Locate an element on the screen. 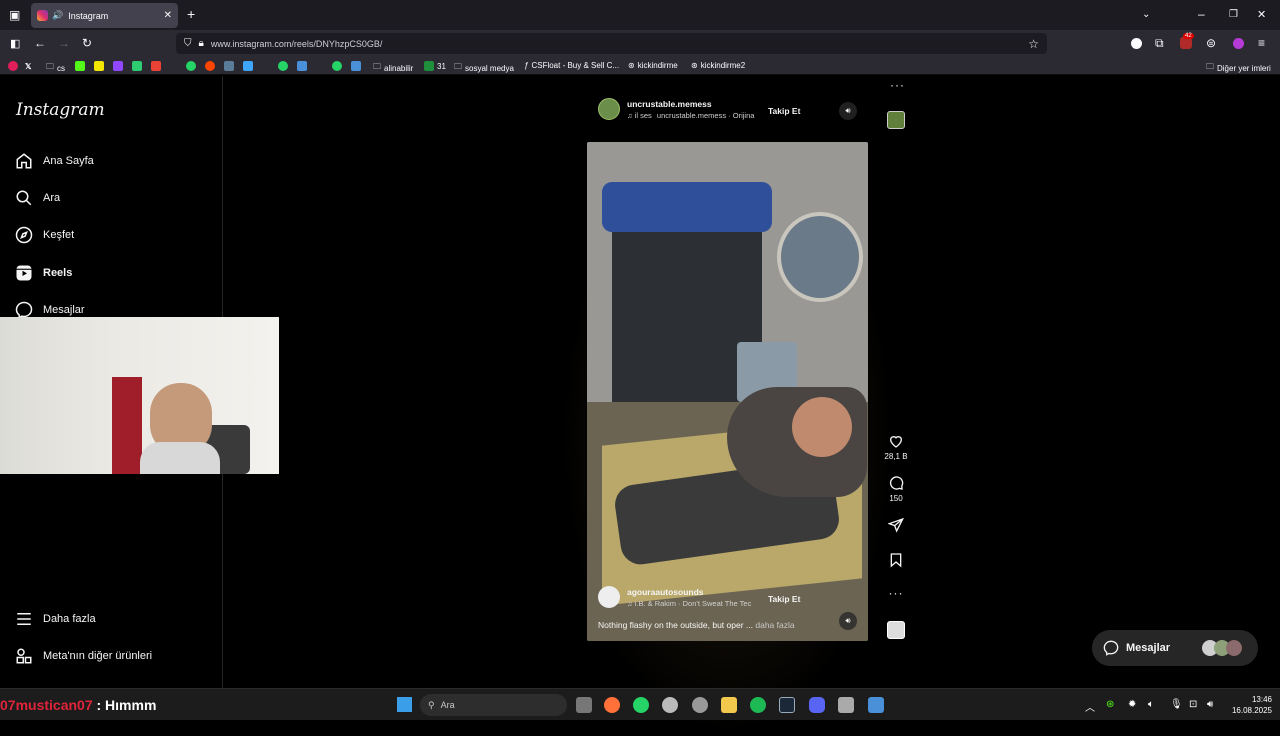 The image size is (1280, 736). audio-thumbnail-top is located at coordinates (896, 120).